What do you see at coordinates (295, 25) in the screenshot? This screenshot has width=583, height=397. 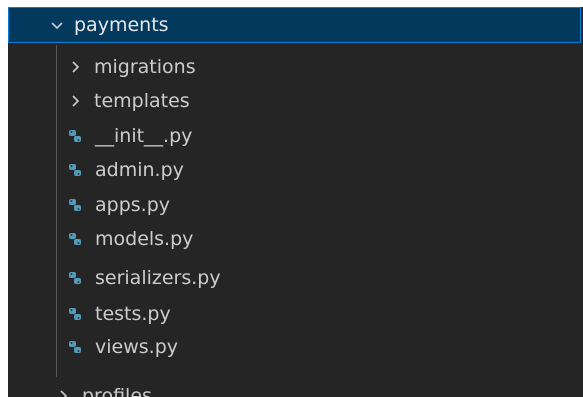 I see `folder-row-payments: payments` at bounding box center [295, 25].